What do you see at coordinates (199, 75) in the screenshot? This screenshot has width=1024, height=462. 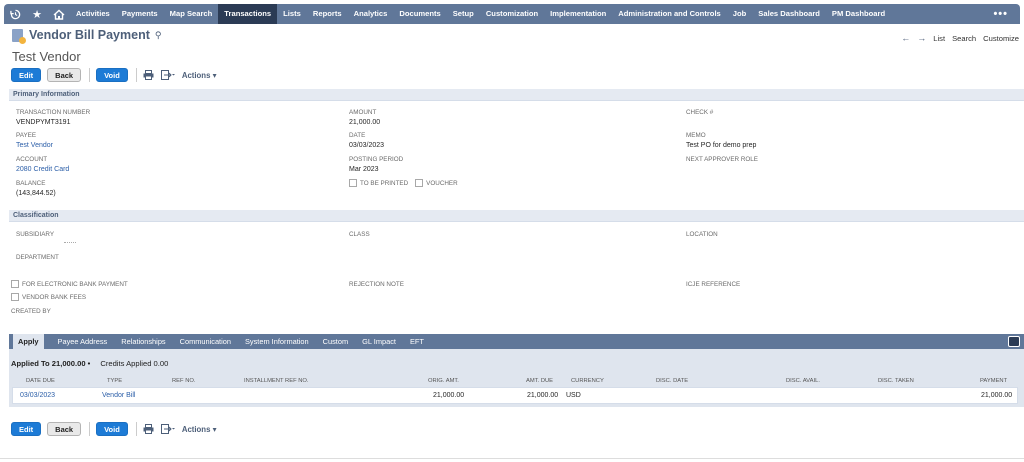 I see `actions-menu: Actions ▾` at bounding box center [199, 75].